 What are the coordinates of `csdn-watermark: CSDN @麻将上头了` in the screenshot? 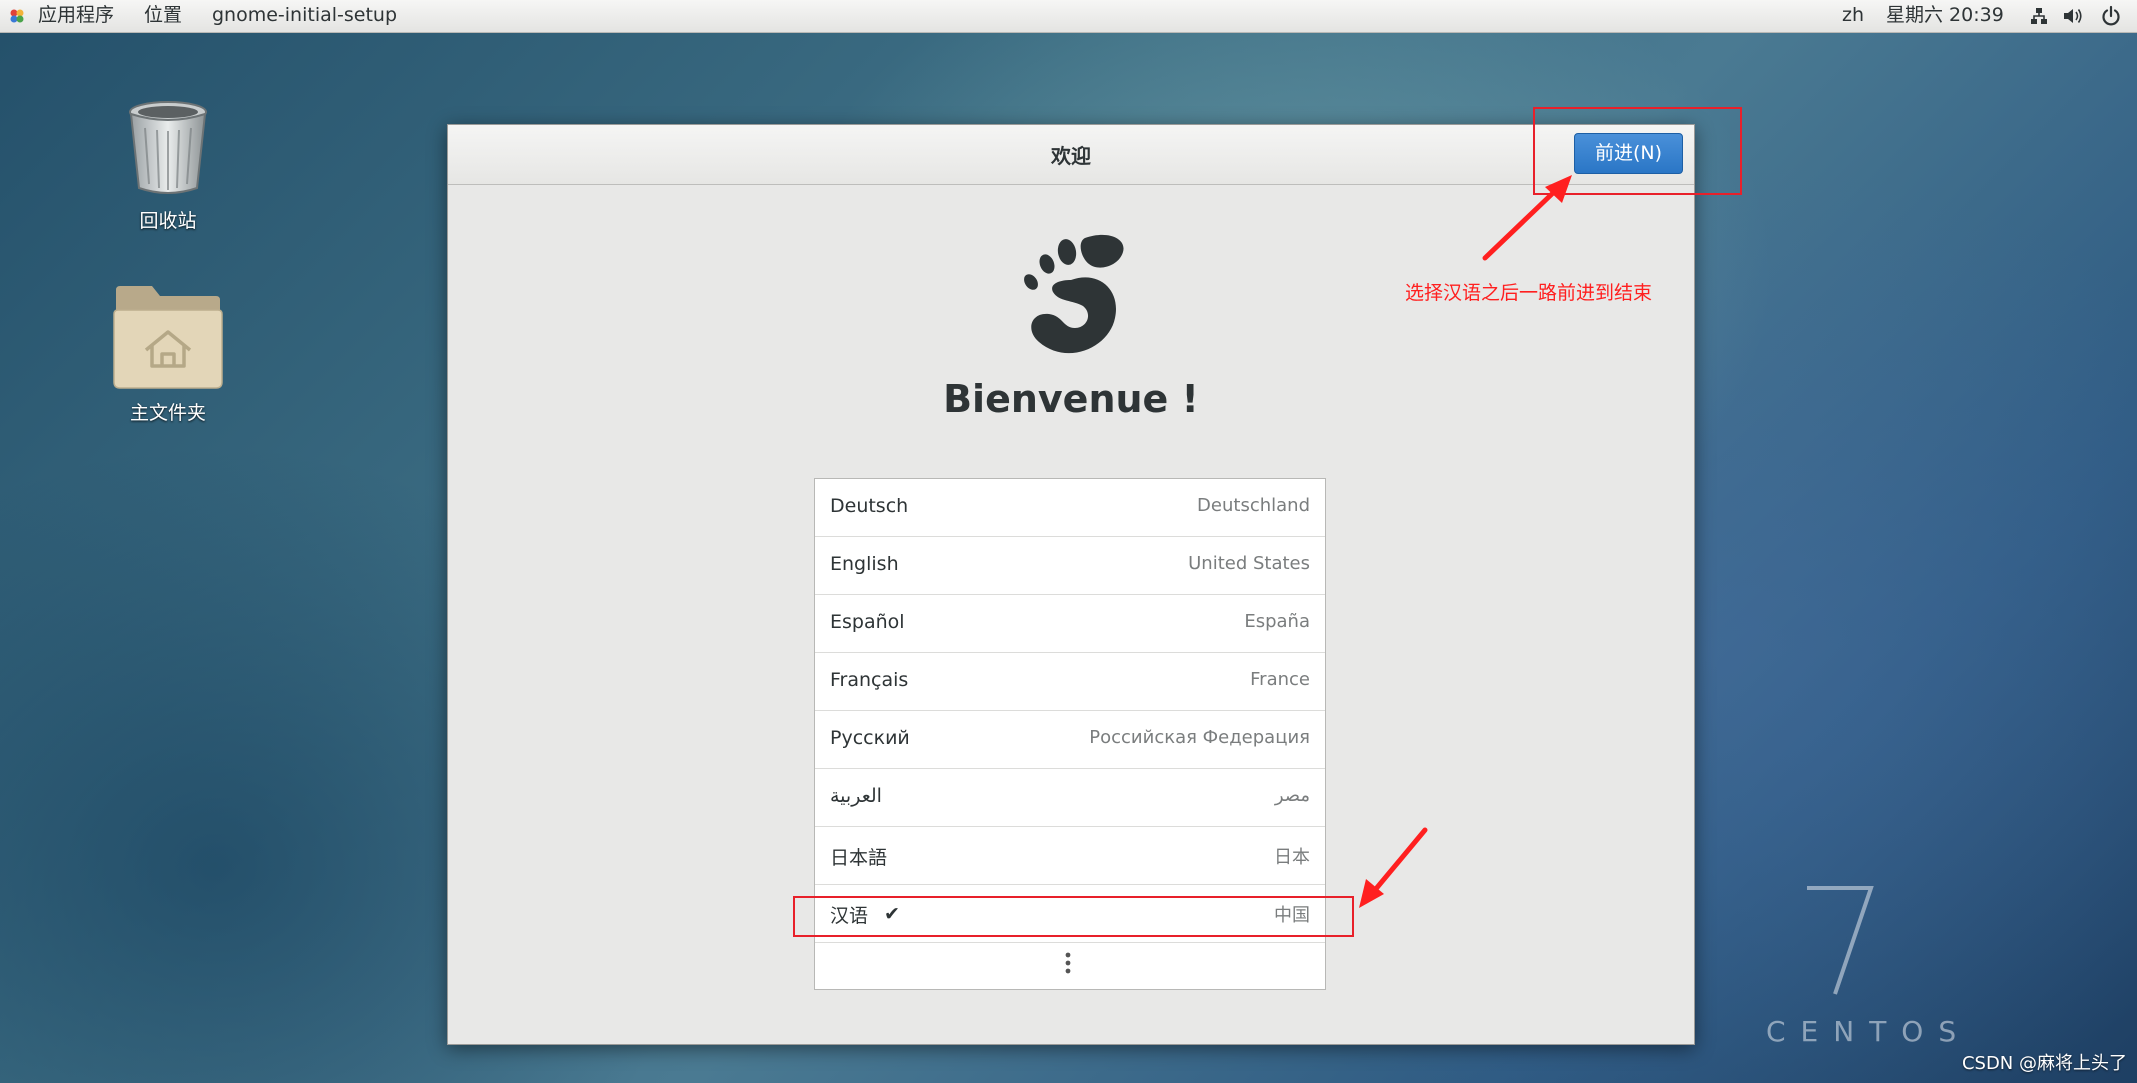 It's located at (2044, 1063).